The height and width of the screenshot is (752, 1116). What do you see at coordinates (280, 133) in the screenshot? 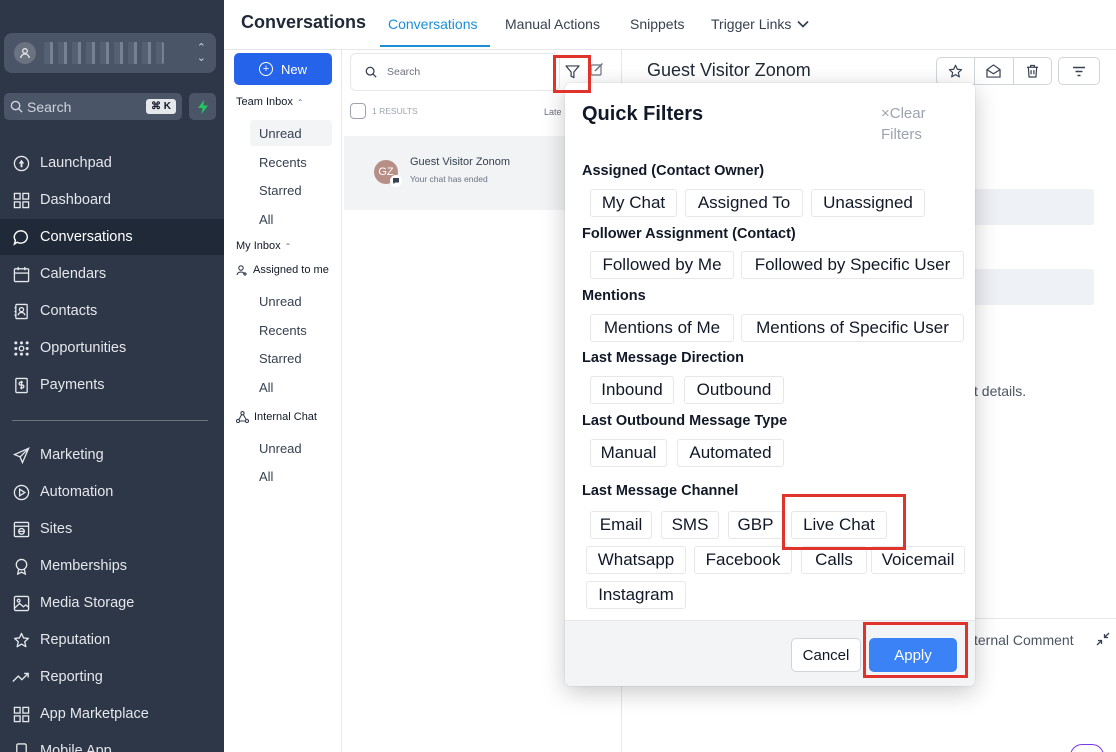
I see `team-inbox-unread: Unread` at bounding box center [280, 133].